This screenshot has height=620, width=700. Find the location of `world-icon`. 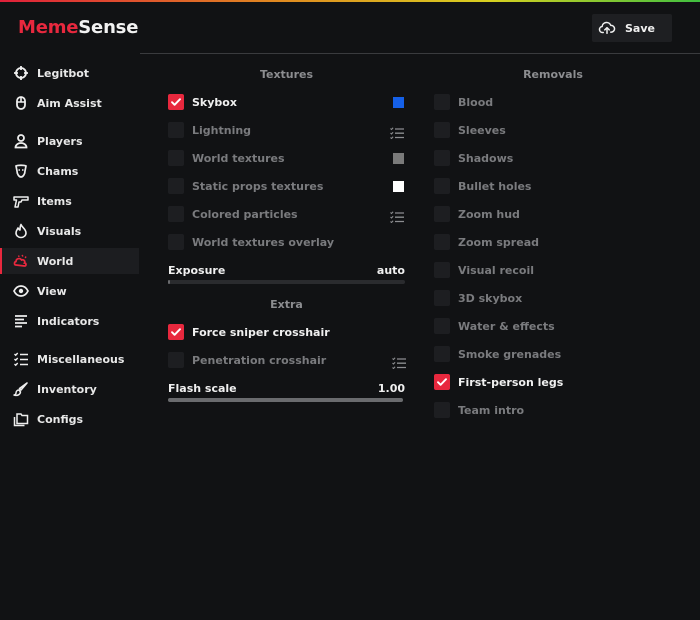

world-icon is located at coordinates (20, 260).